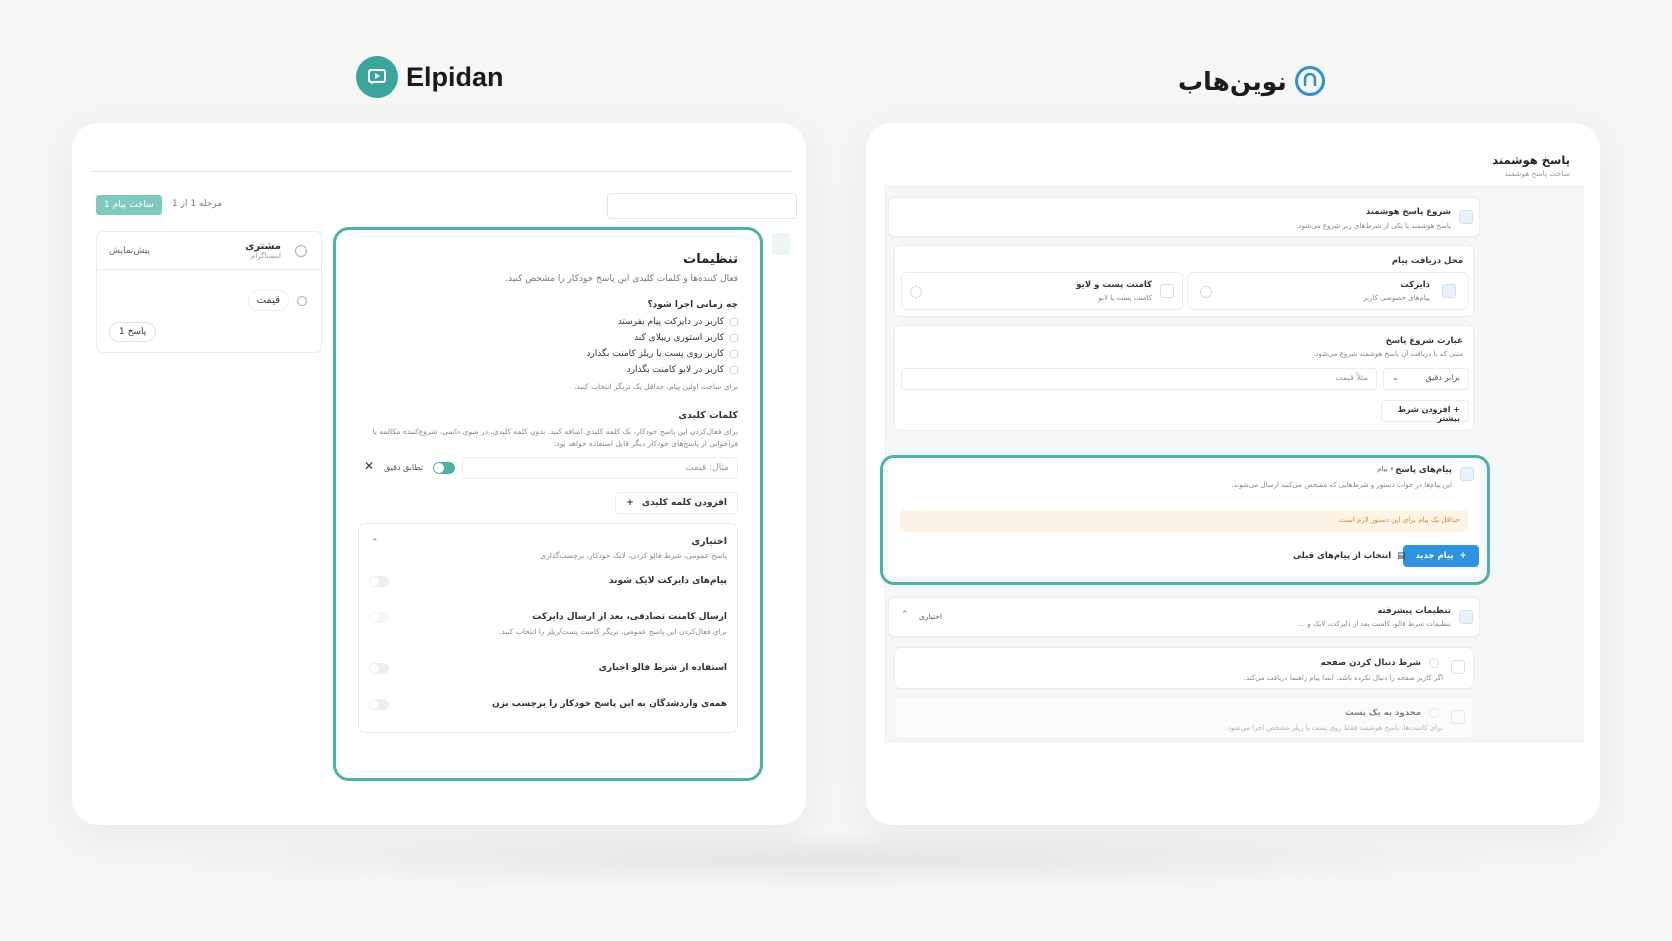 Image resolution: width=1672 pixels, height=941 pixels. I want to click on add-condition-button: + افزودن شرط بیشتر, so click(1425, 411).